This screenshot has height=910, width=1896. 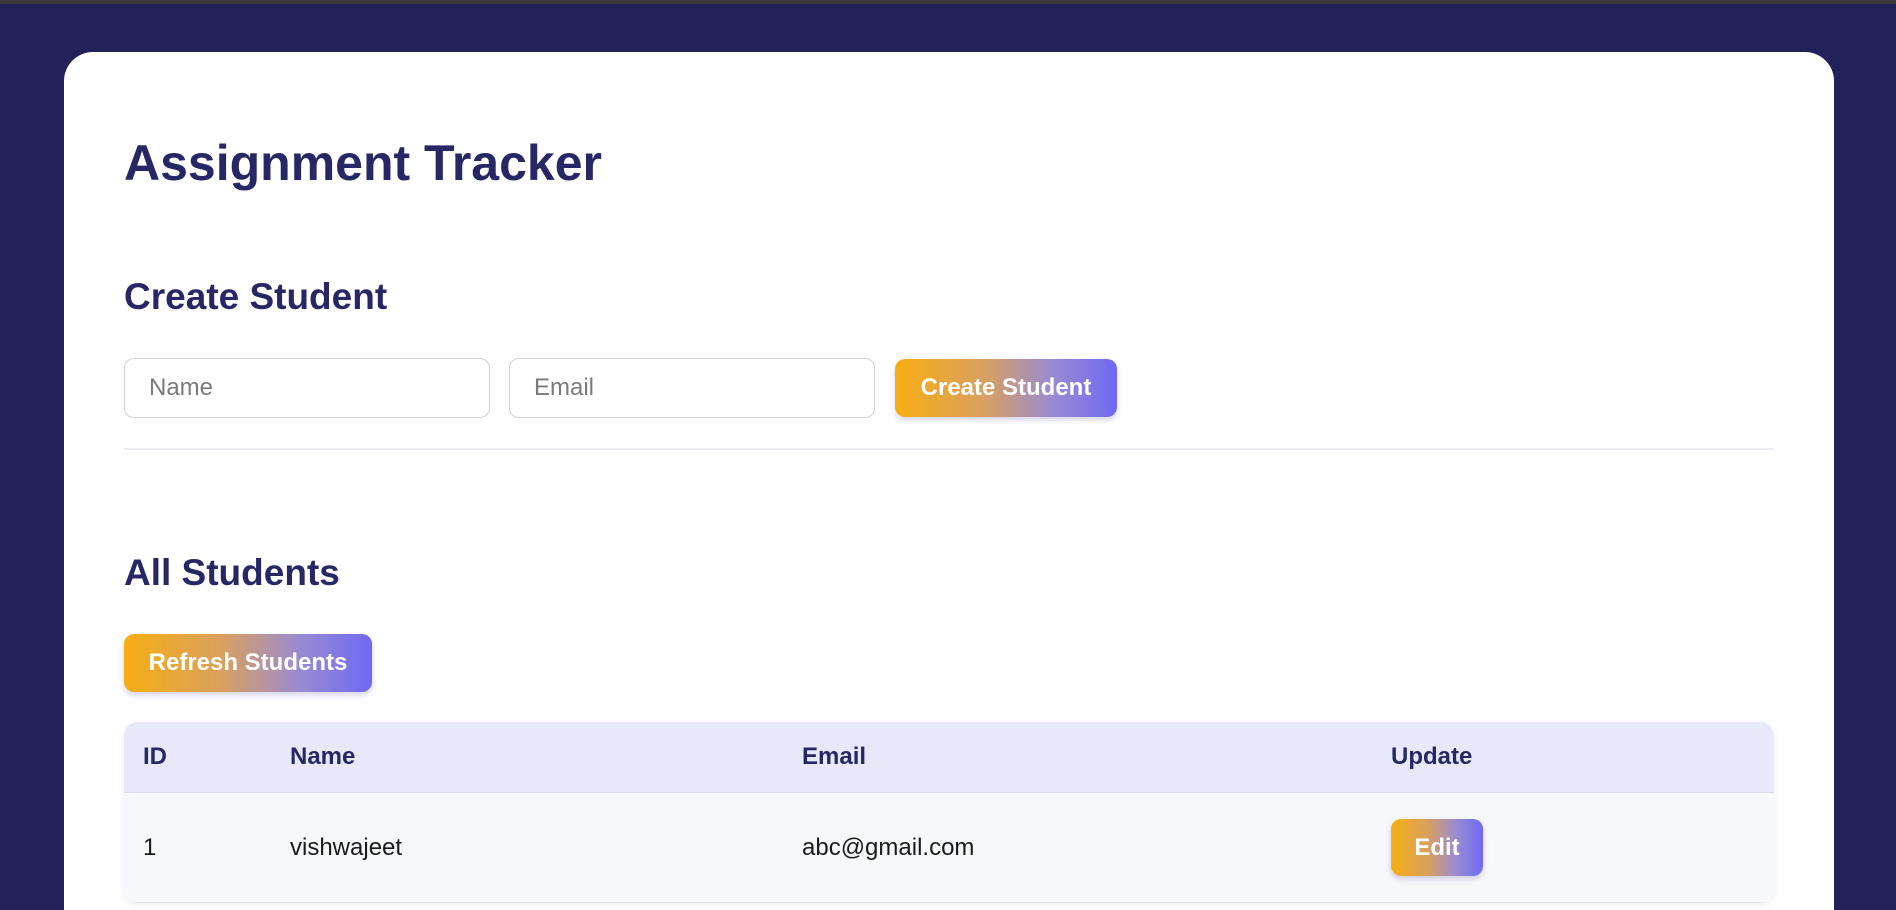 What do you see at coordinates (307, 388) in the screenshot?
I see `name-input` at bounding box center [307, 388].